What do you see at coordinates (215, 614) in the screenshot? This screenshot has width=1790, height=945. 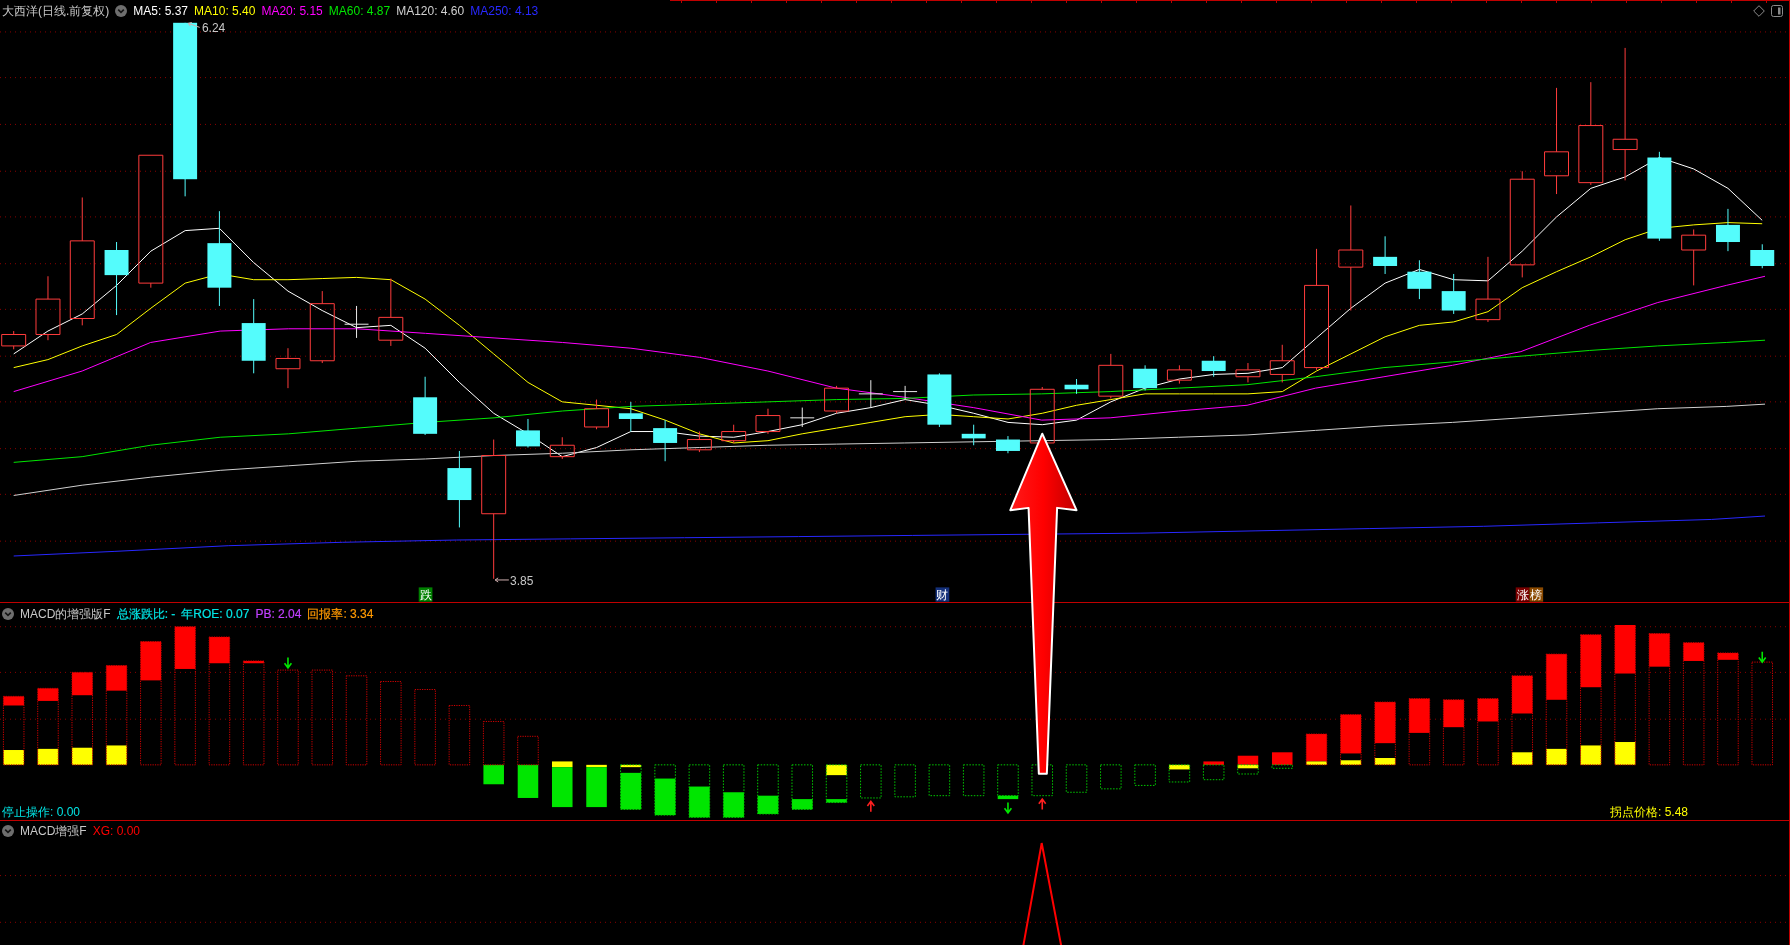 I see `indicator-value: 年ROE: 0.07` at bounding box center [215, 614].